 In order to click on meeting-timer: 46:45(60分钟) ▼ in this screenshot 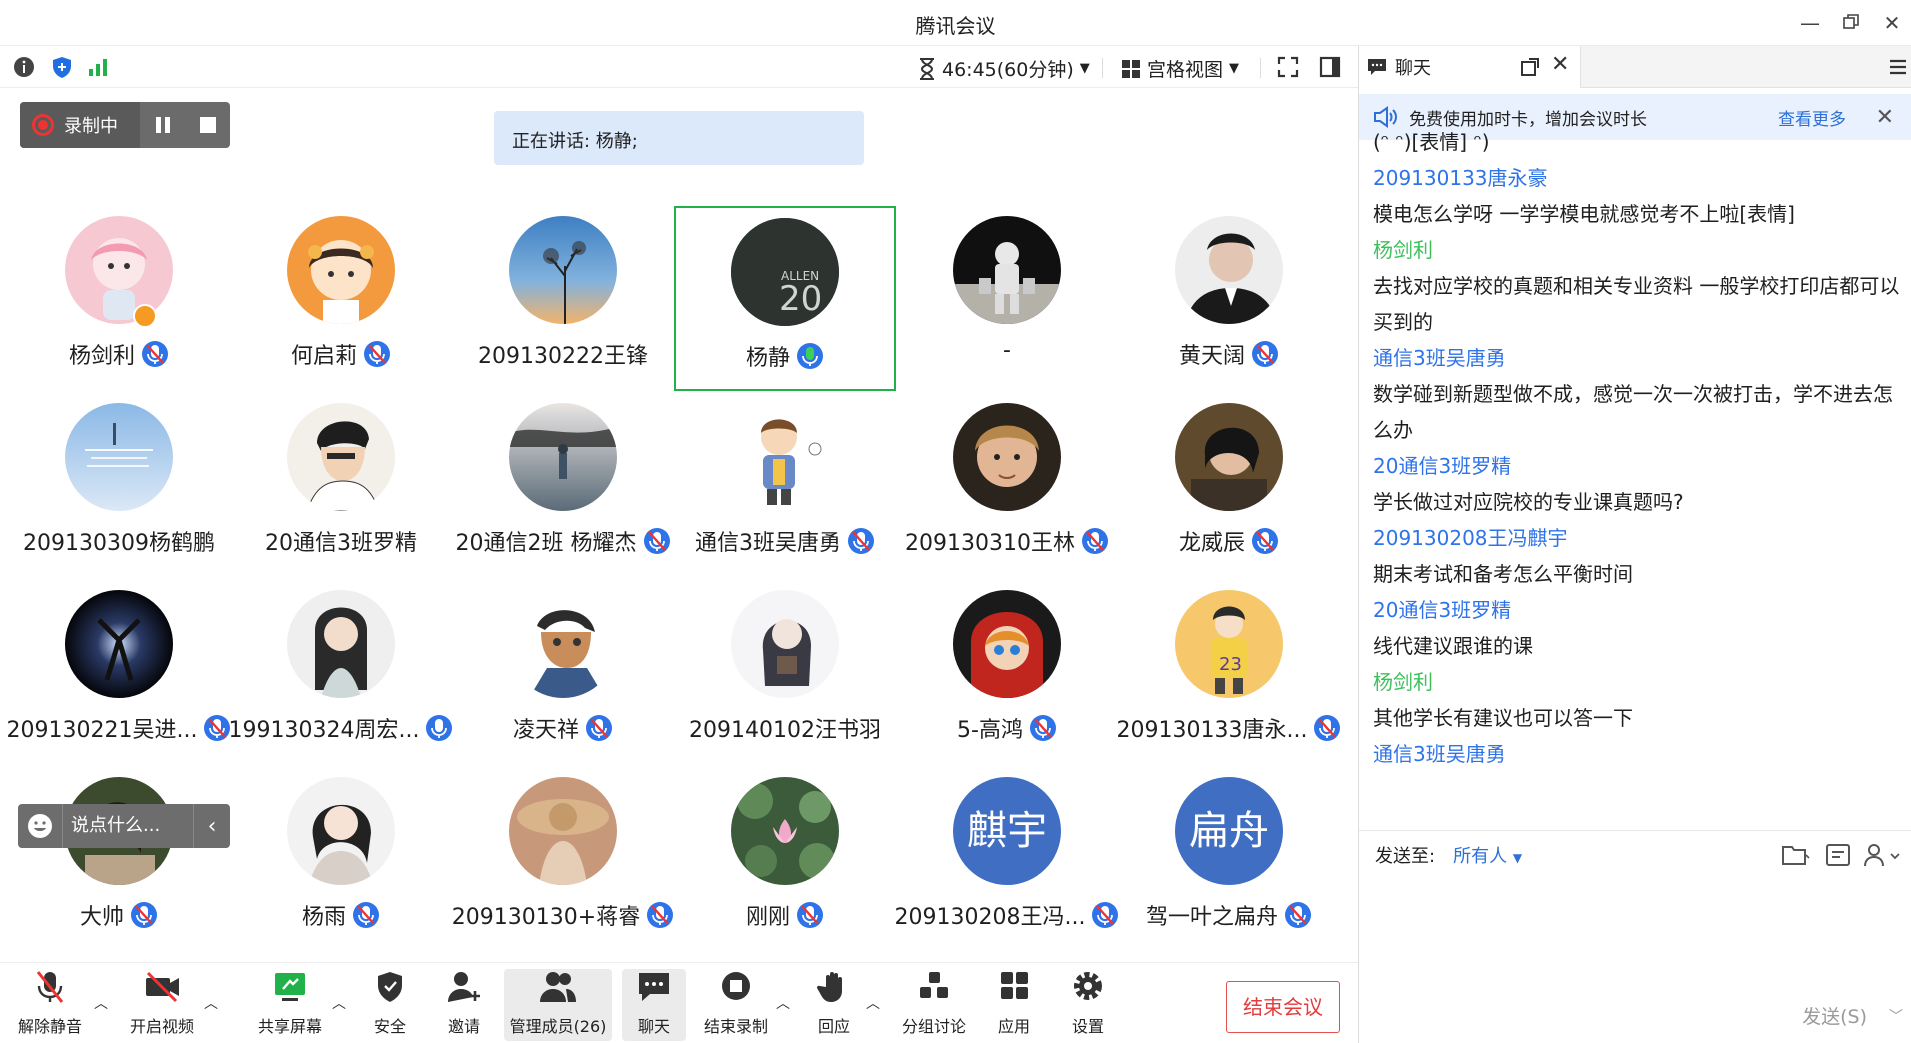, I will do `click(1004, 68)`.